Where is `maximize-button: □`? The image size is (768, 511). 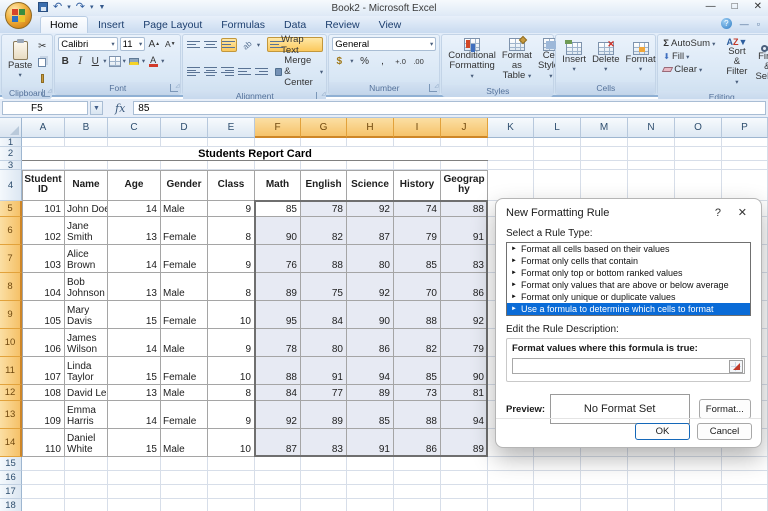 maximize-button: □ is located at coordinates (735, 6).